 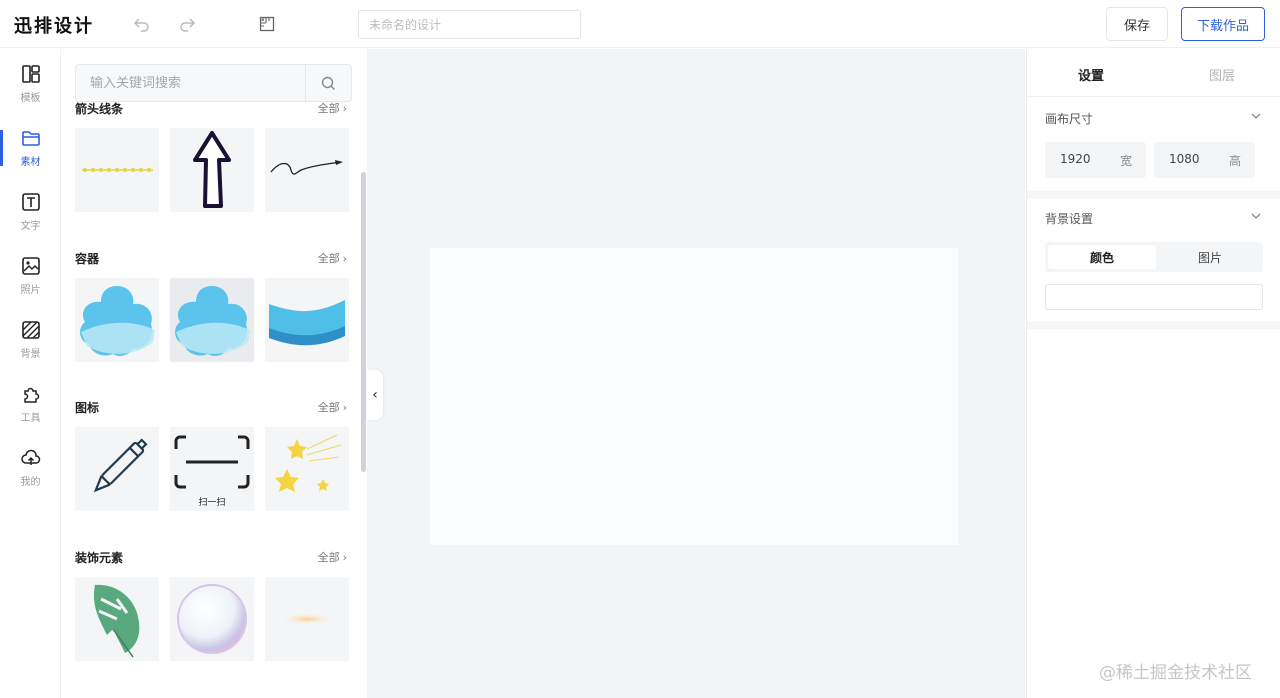 I want to click on material-pen-icon, so click(x=117, y=469).